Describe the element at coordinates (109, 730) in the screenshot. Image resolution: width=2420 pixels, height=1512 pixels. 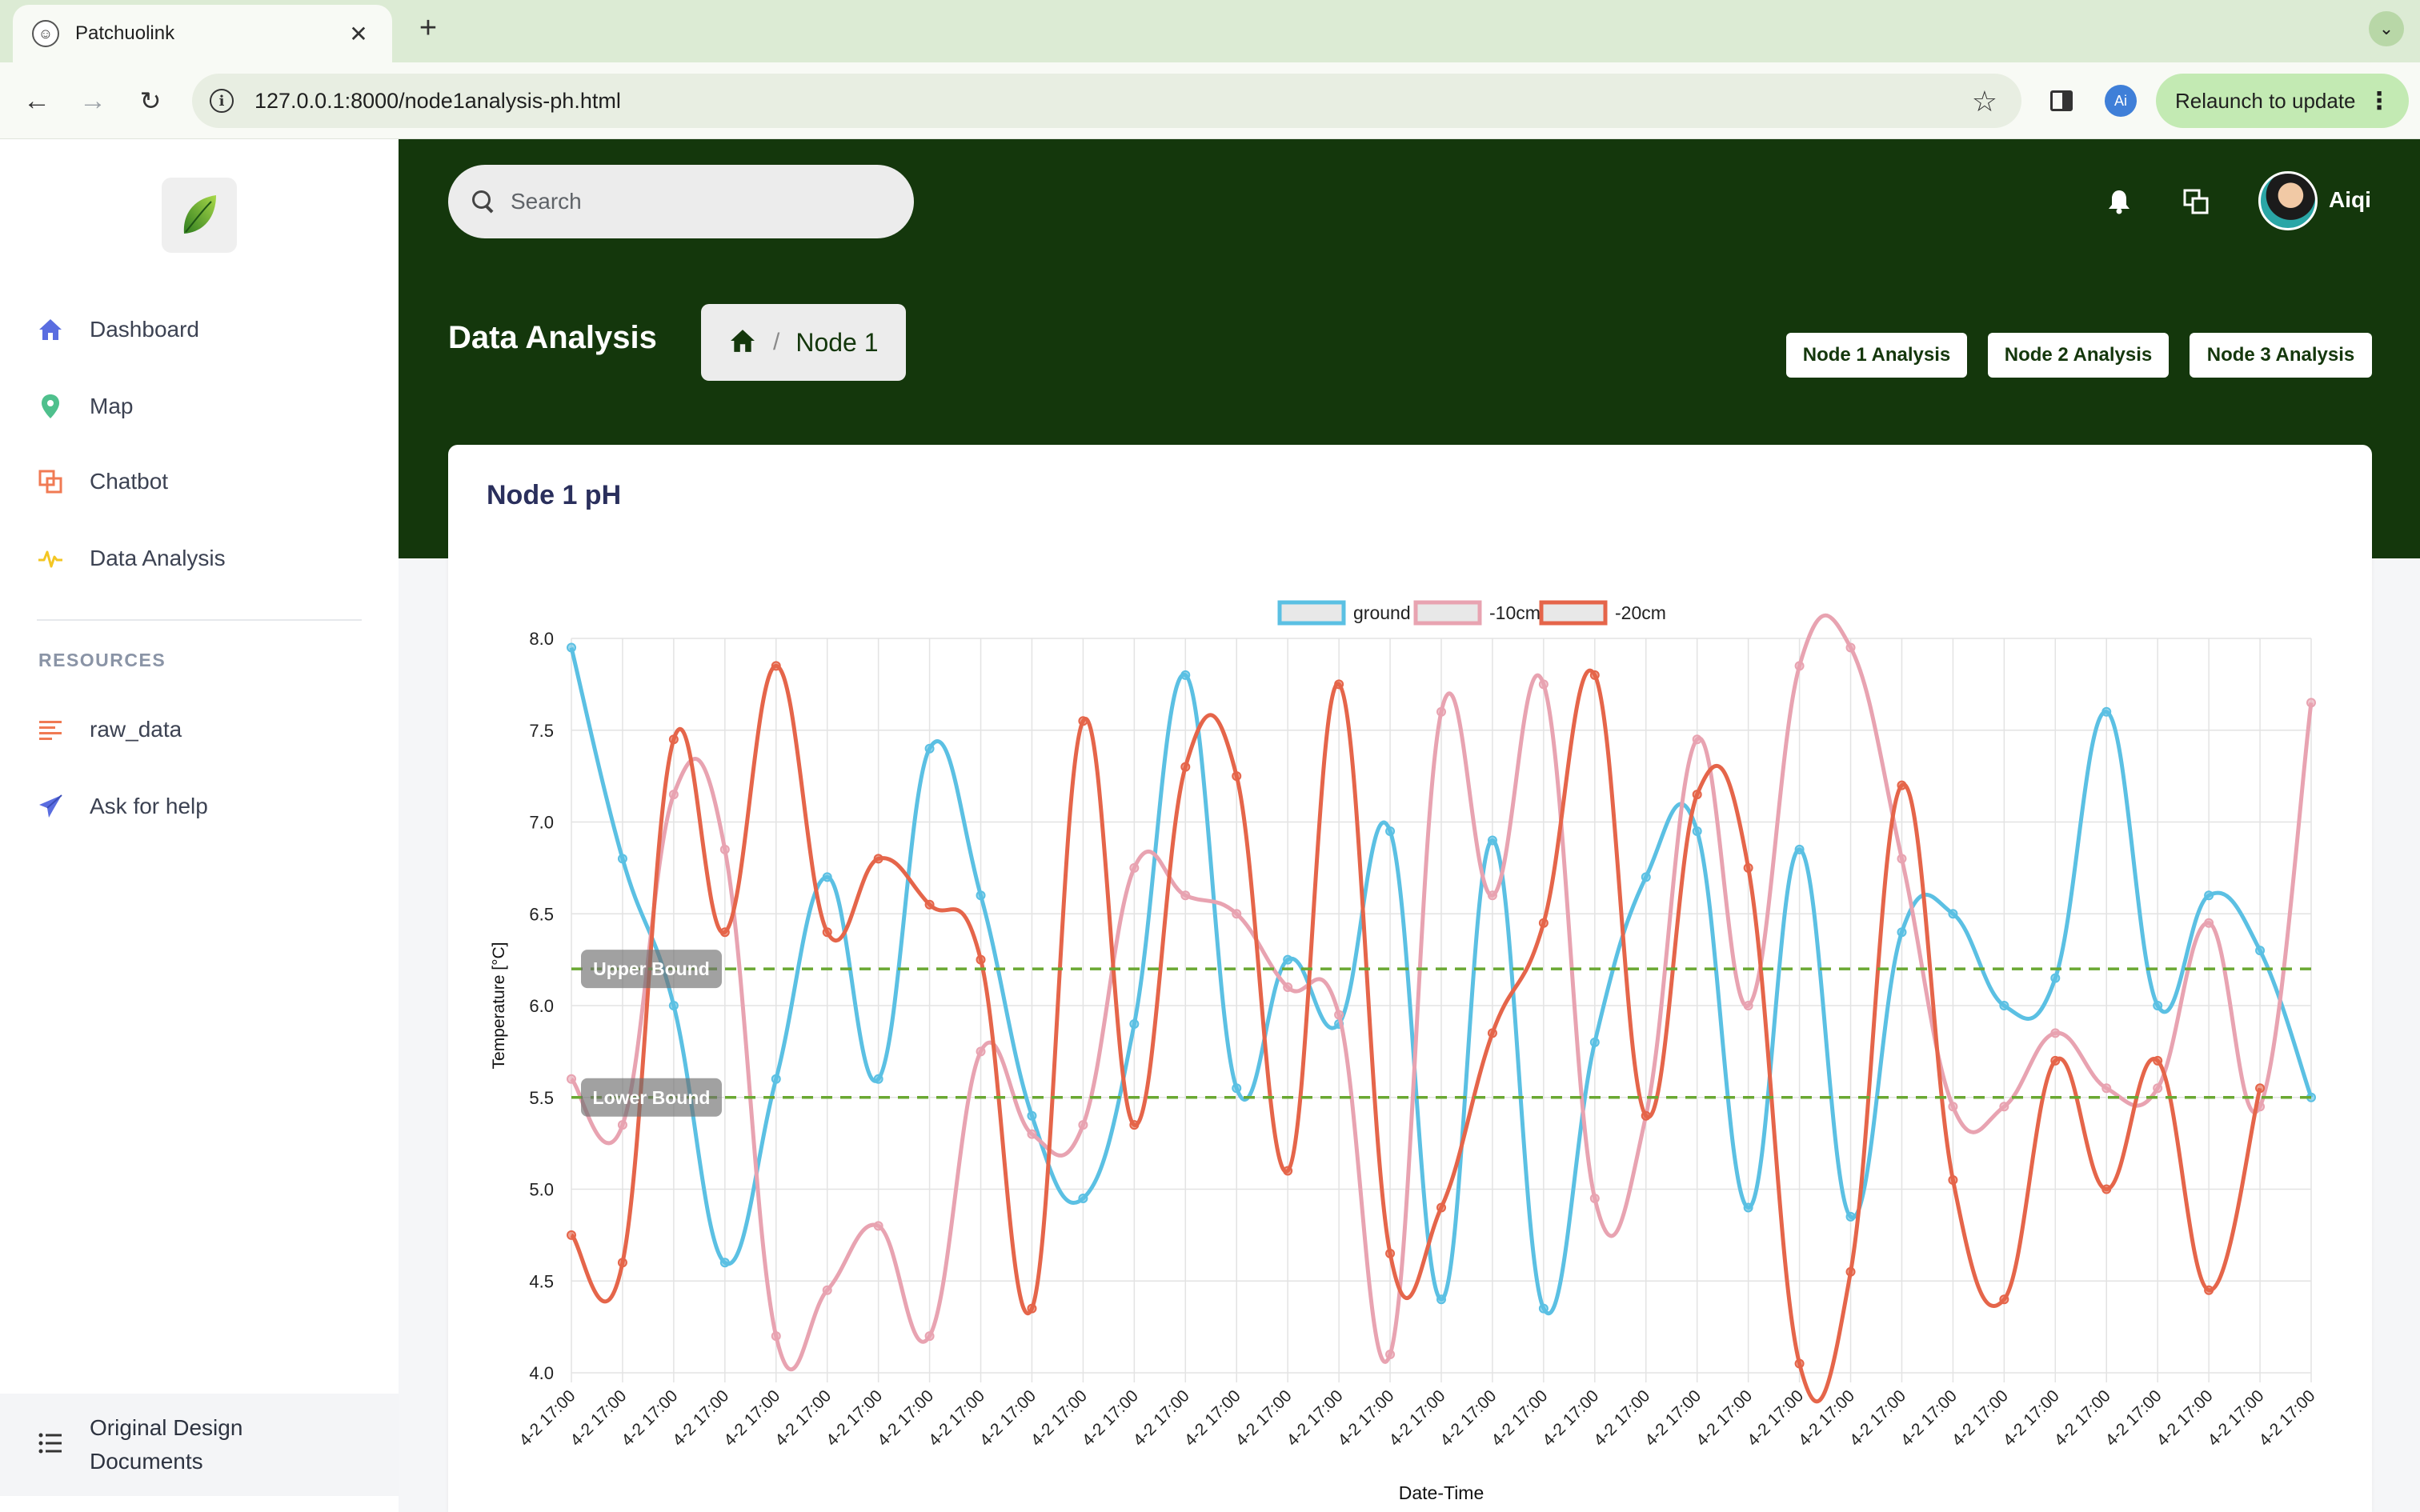
I see `sidebar-item-raw-data: raw_data` at that location.